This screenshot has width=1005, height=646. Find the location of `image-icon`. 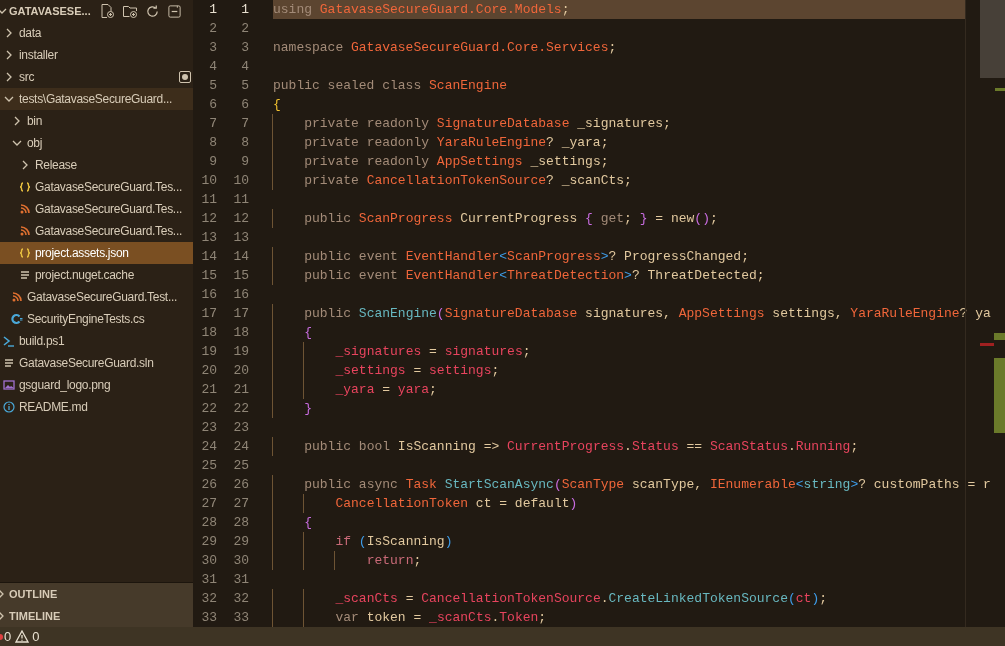

image-icon is located at coordinates (9, 385).